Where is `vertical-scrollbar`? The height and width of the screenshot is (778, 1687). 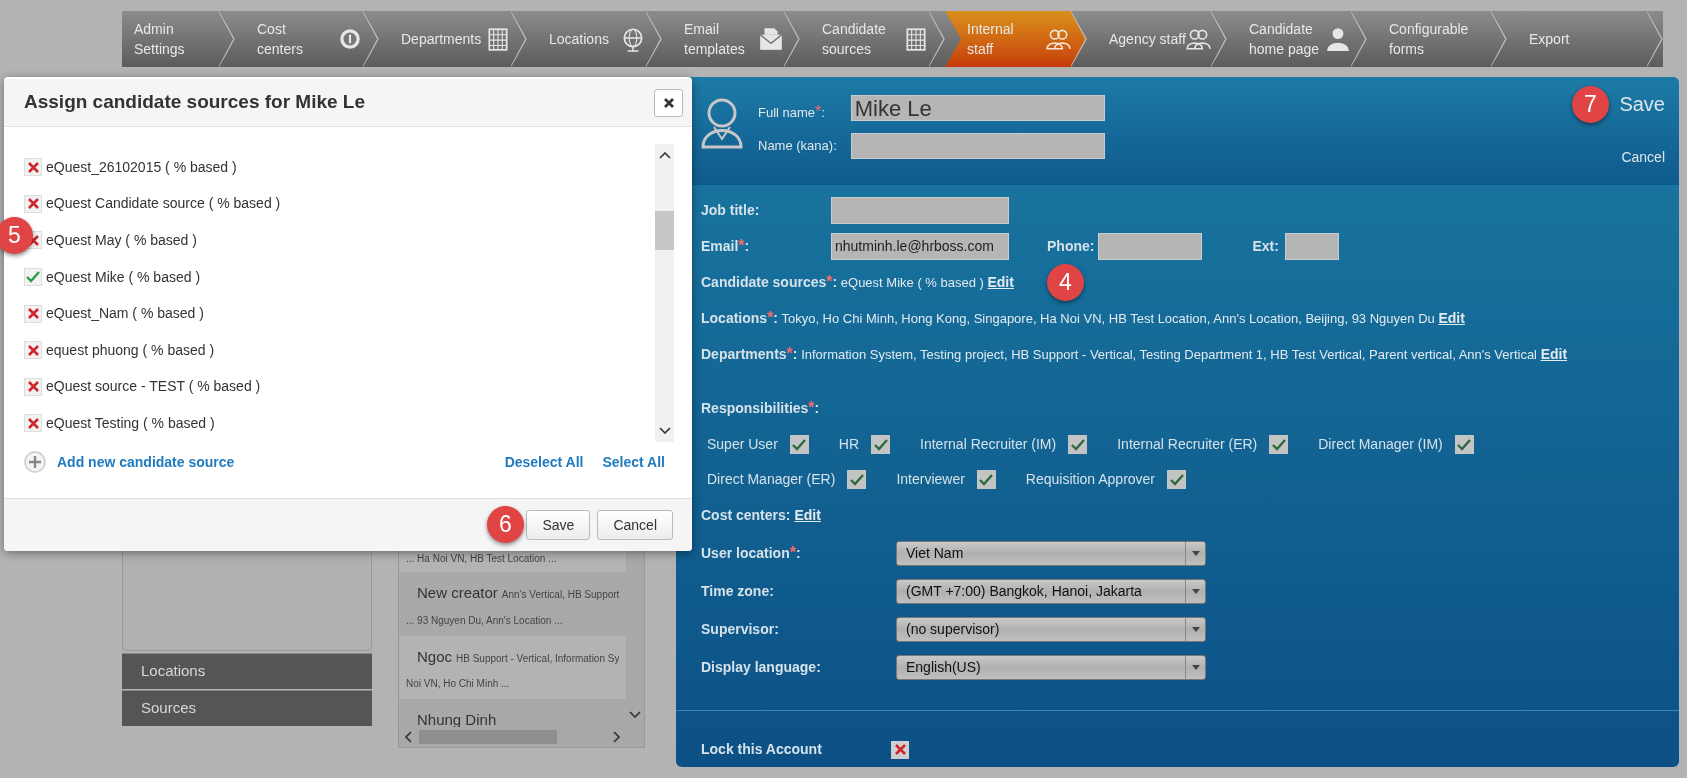
vertical-scrollbar is located at coordinates (664, 293).